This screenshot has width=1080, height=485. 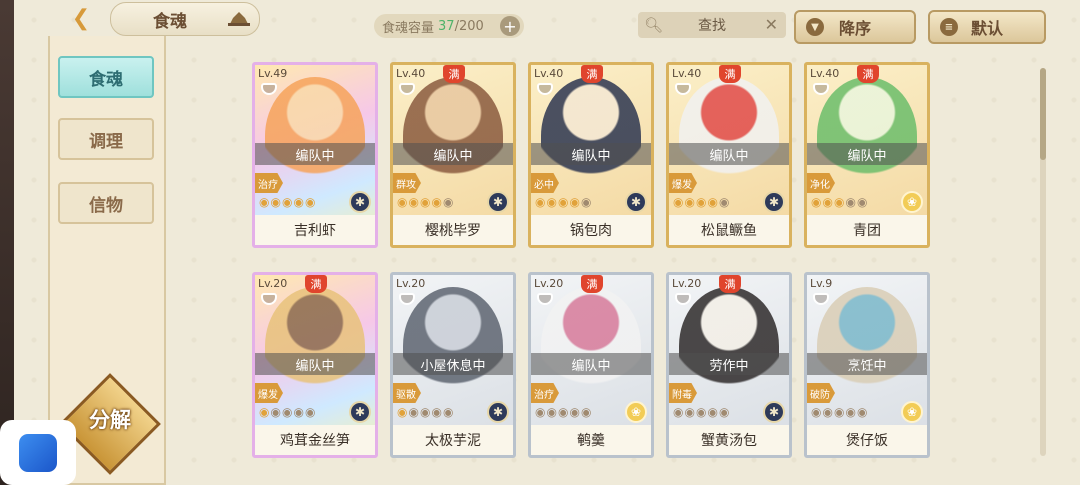 I want to click on card-status: 劳作中, so click(x=729, y=364).